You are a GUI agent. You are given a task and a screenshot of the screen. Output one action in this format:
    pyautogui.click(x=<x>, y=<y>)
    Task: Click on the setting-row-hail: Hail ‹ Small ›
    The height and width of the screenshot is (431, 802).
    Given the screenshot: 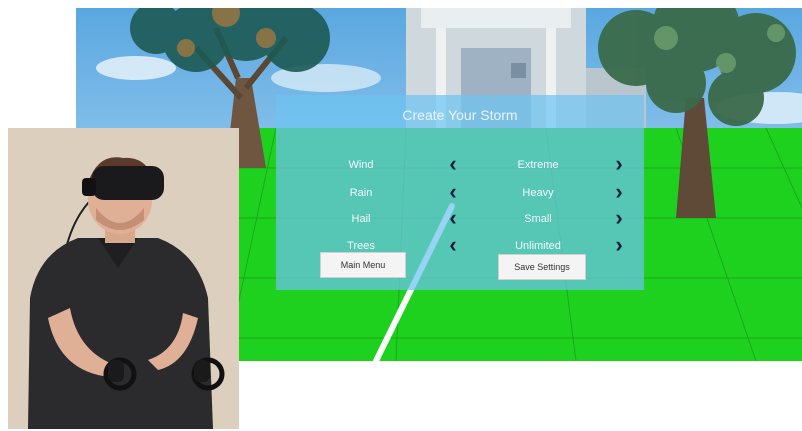 What is the action you would take?
    pyautogui.click(x=460, y=219)
    